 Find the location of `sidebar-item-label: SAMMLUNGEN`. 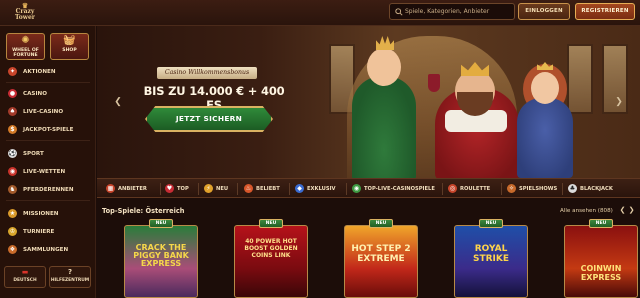

sidebar-item-label: SAMMLUNGEN is located at coordinates (46, 250).